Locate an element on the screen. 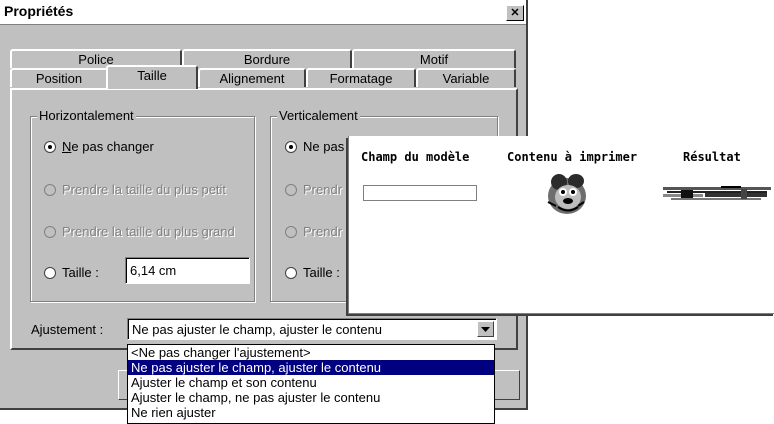 This screenshot has height=424, width=774. radio-v-smallest: Prendr is located at coordinates (313, 189).